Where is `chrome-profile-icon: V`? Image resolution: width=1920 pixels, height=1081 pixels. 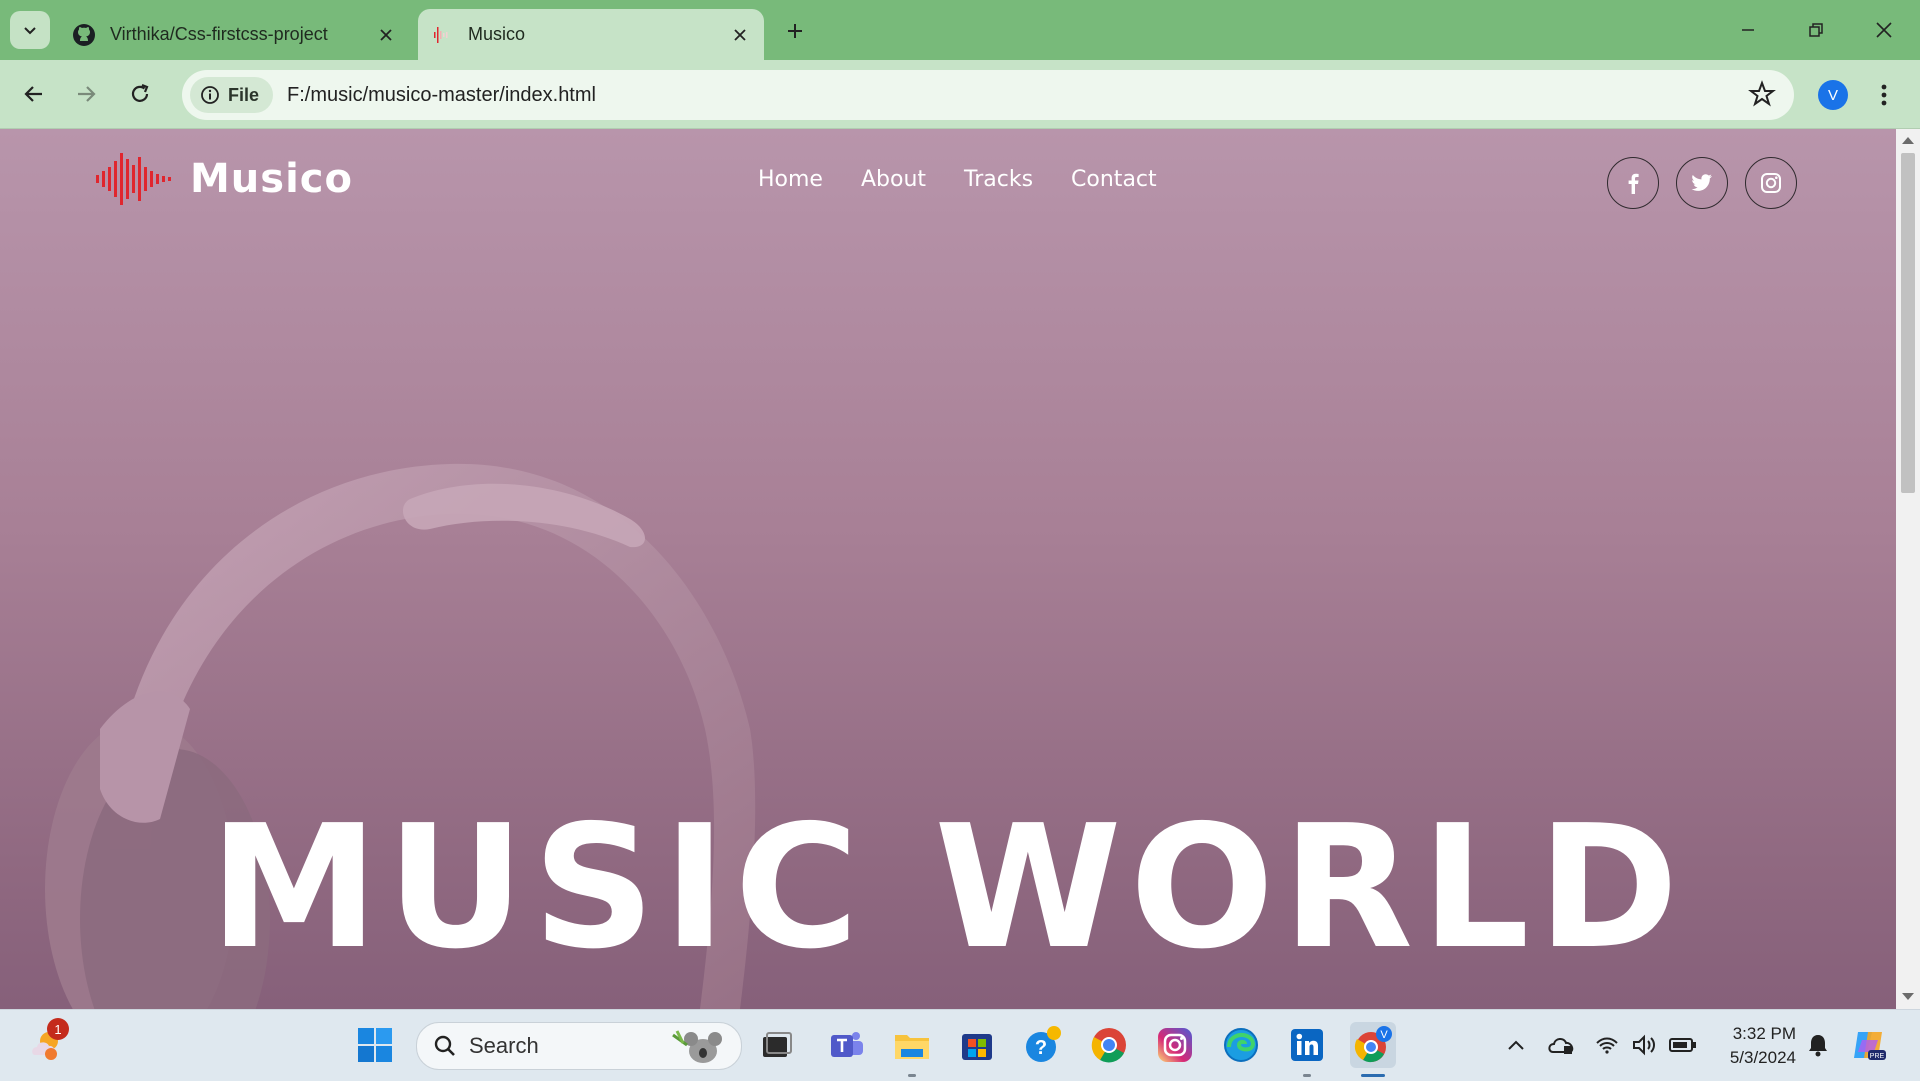 chrome-profile-icon: V is located at coordinates (1373, 1045).